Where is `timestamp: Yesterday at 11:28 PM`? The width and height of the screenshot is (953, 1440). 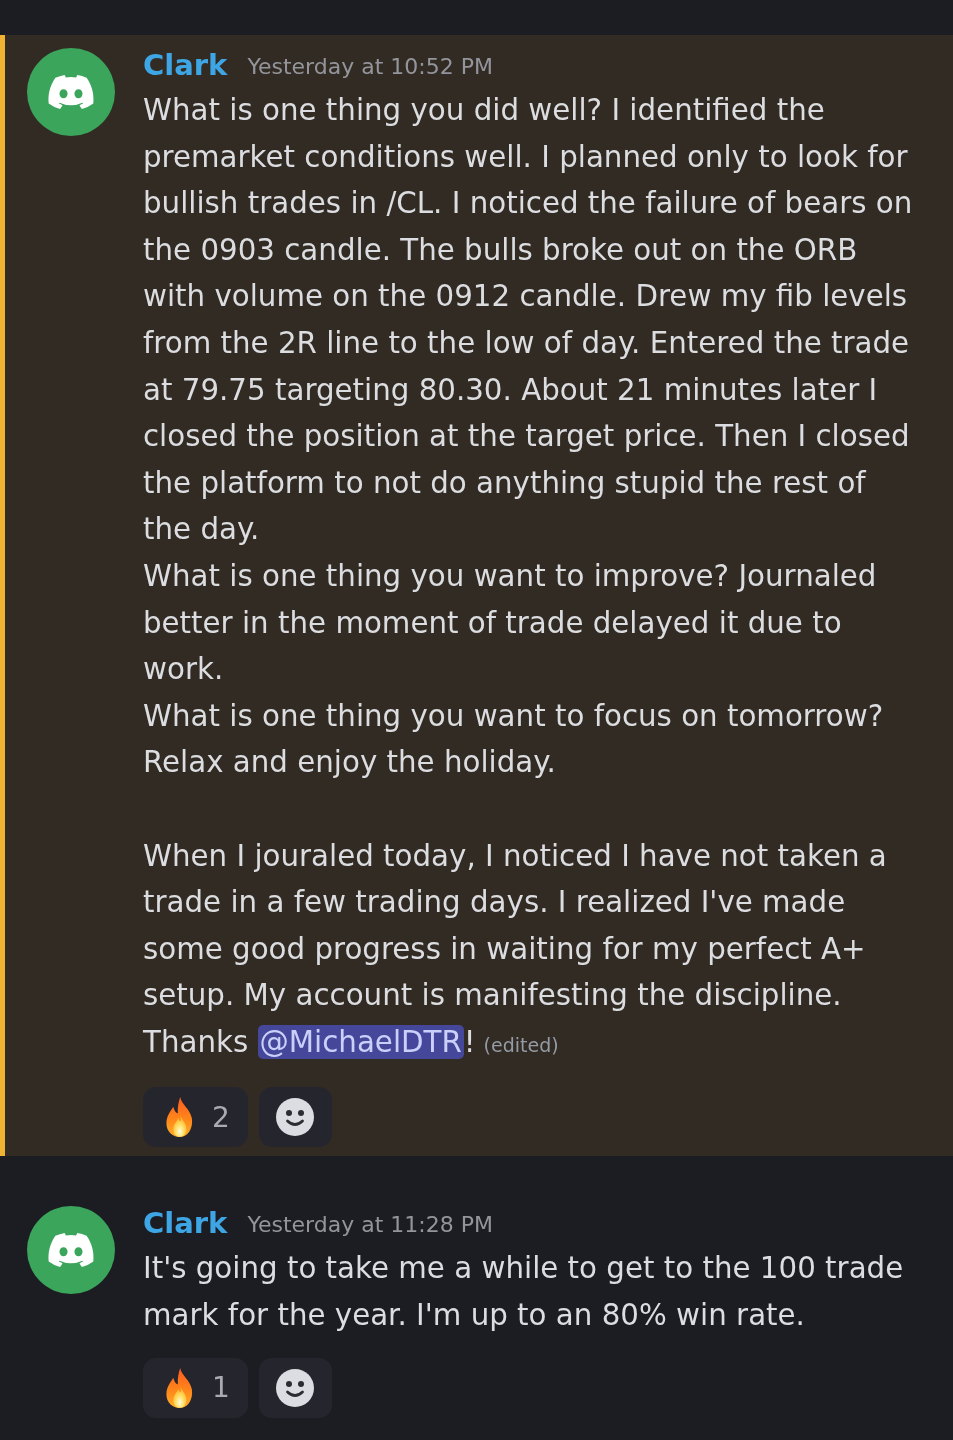 timestamp: Yesterday at 11:28 PM is located at coordinates (370, 1225).